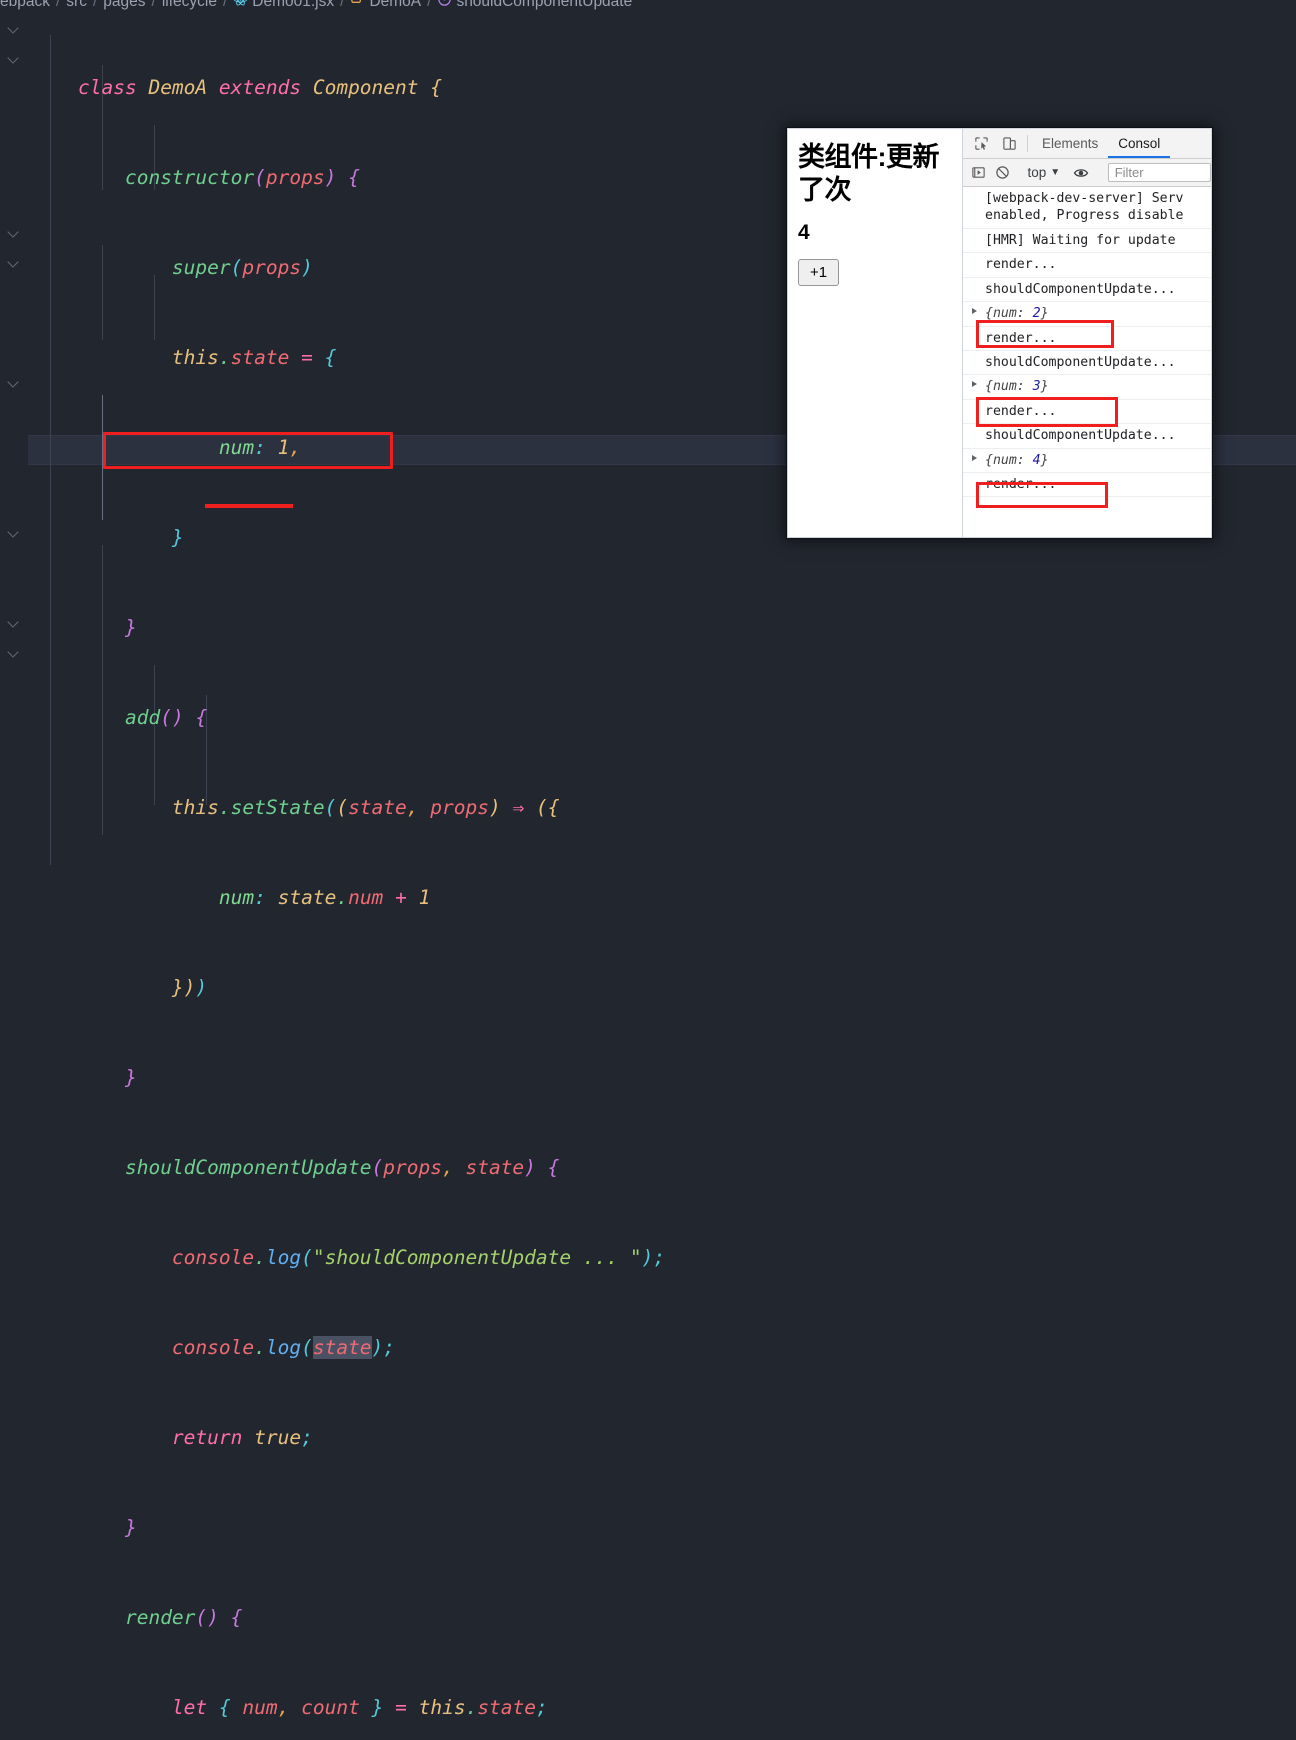 Image resolution: width=1296 pixels, height=1740 pixels. What do you see at coordinates (293, 5) in the screenshot?
I see `breadcrumb-item-4: Demo01.jsx` at bounding box center [293, 5].